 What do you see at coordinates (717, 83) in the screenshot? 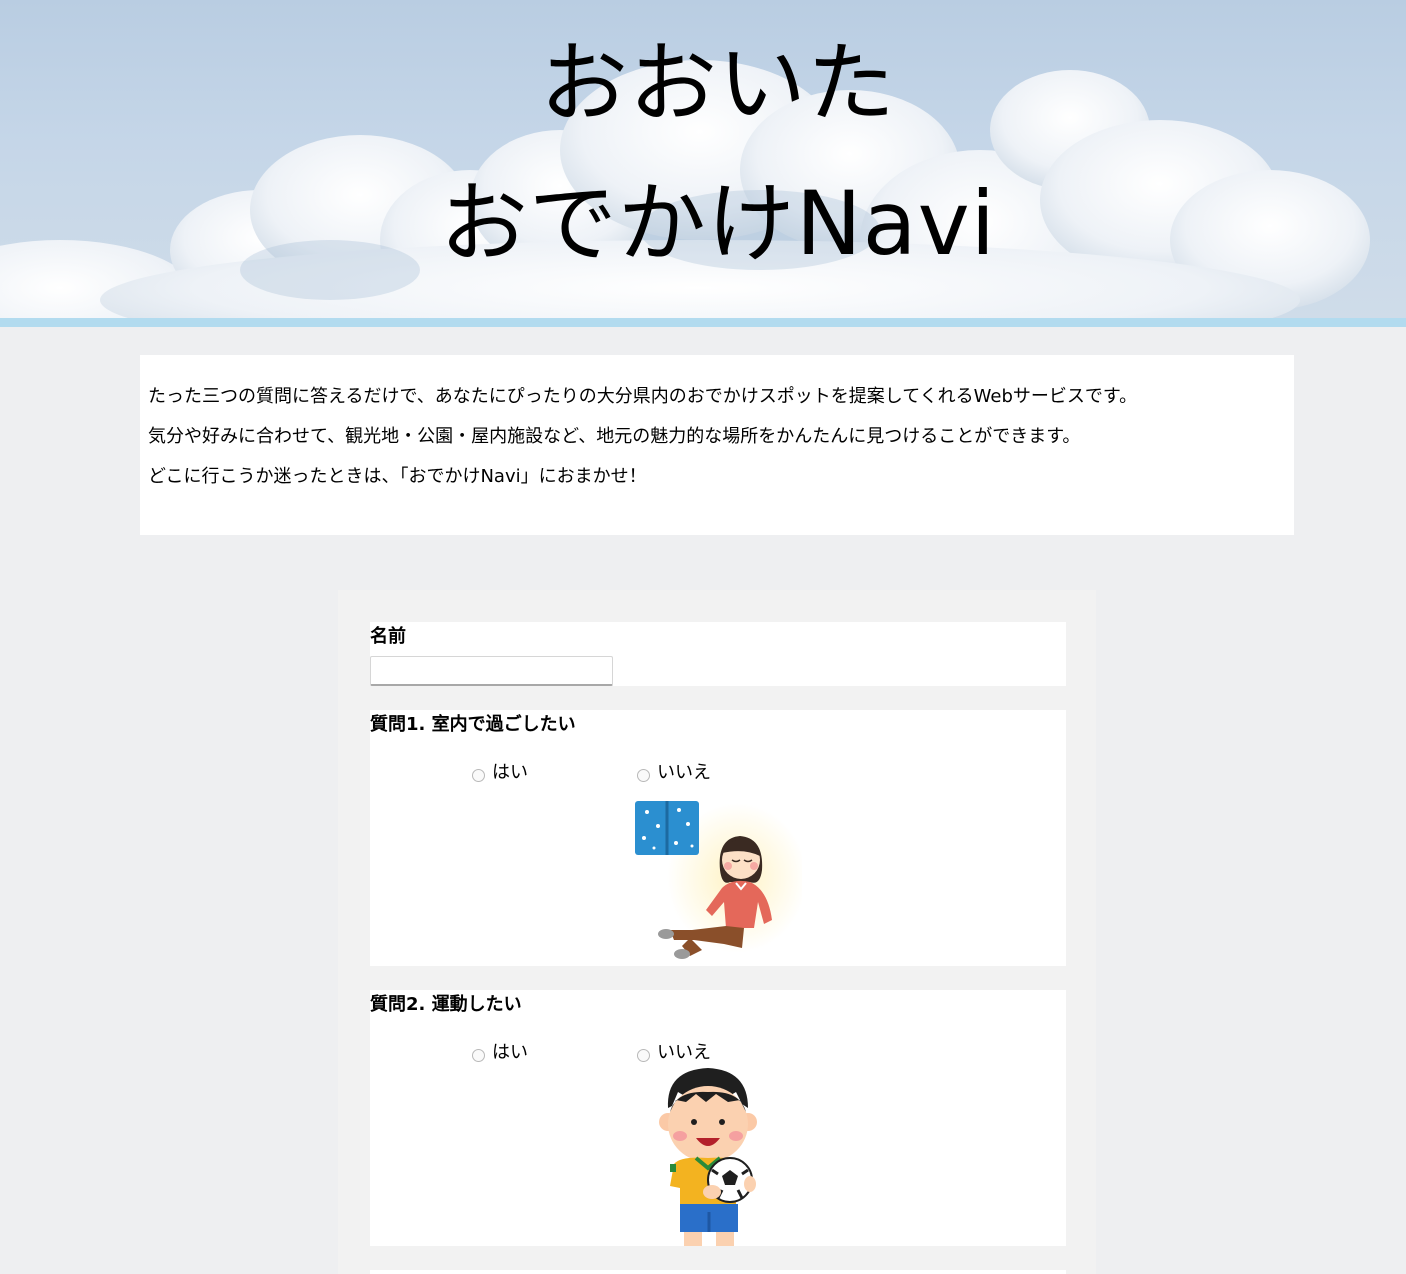
I see `site-title-line1: おおいた` at bounding box center [717, 83].